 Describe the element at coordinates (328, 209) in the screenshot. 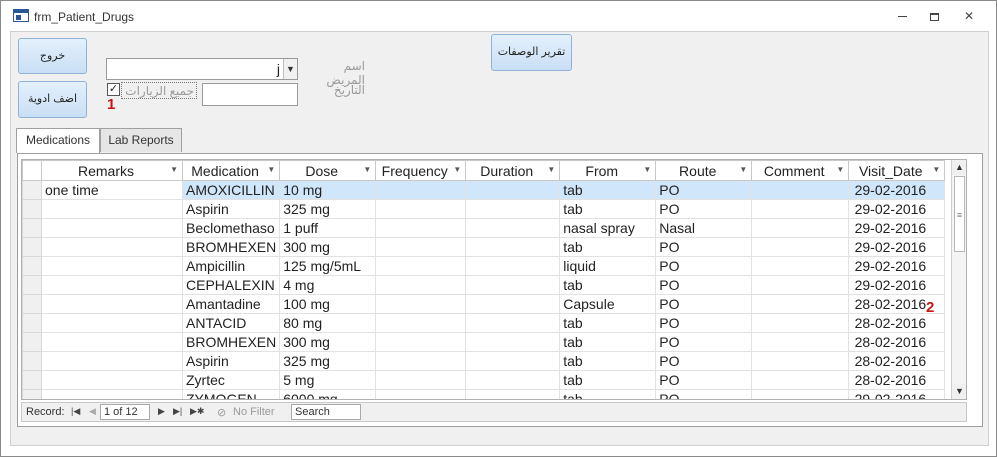

I see `cell-dose: 325 mg` at that location.